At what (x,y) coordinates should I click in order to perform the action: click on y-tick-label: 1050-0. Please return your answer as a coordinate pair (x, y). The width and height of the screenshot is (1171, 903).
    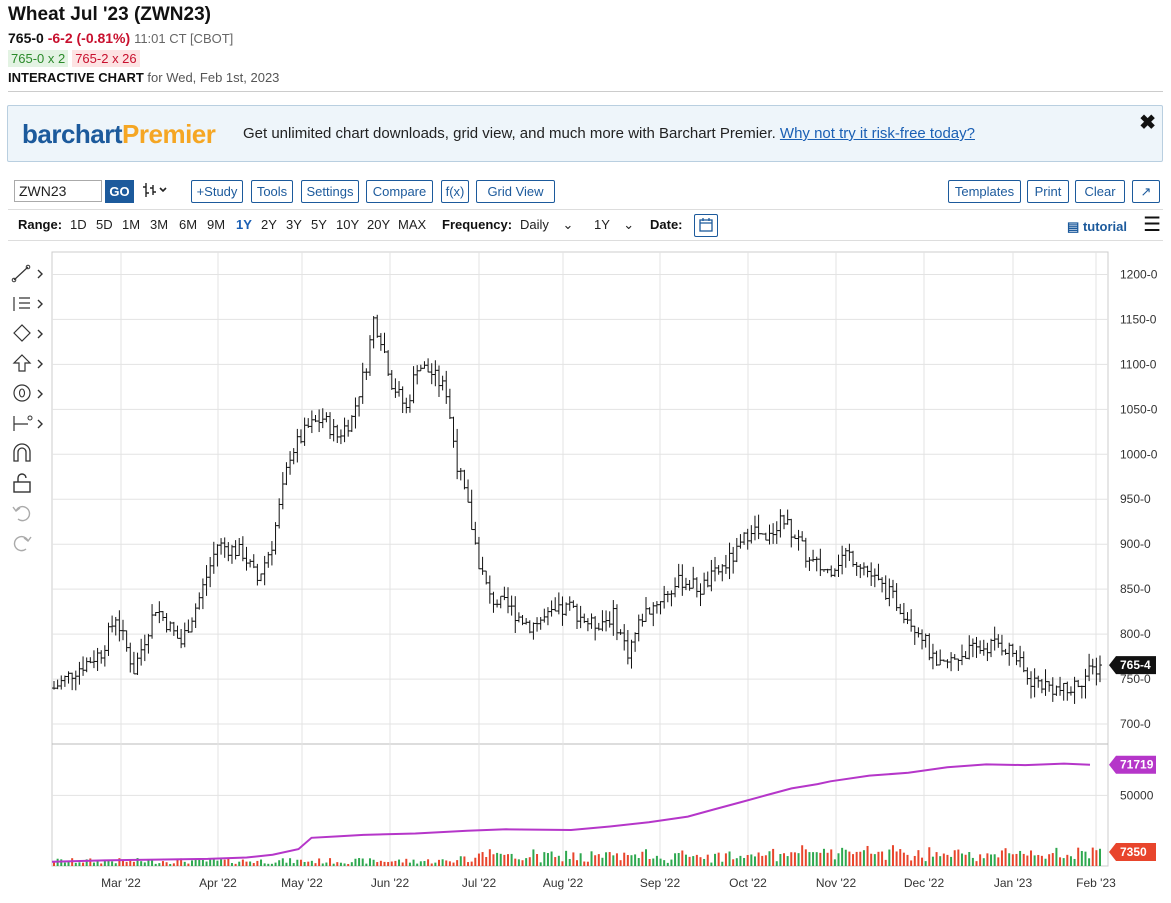
    Looking at the image, I should click on (1139, 409).